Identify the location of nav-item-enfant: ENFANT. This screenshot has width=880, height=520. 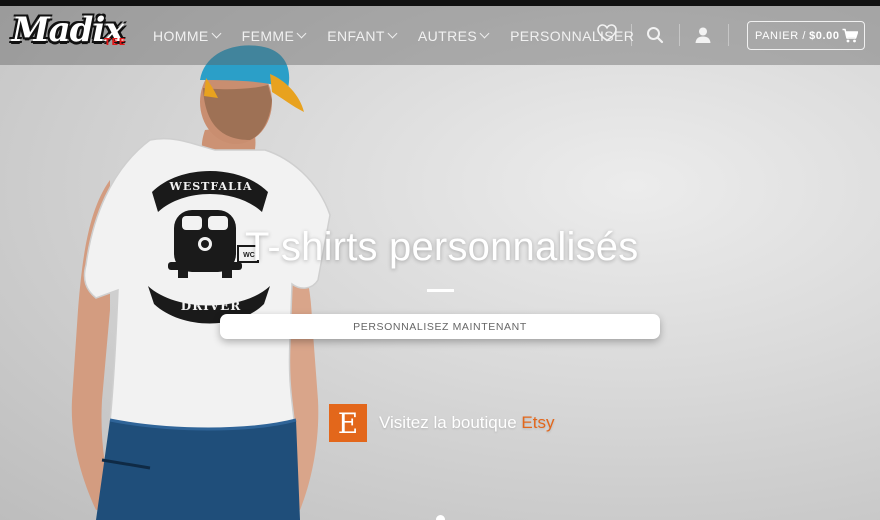
(362, 35).